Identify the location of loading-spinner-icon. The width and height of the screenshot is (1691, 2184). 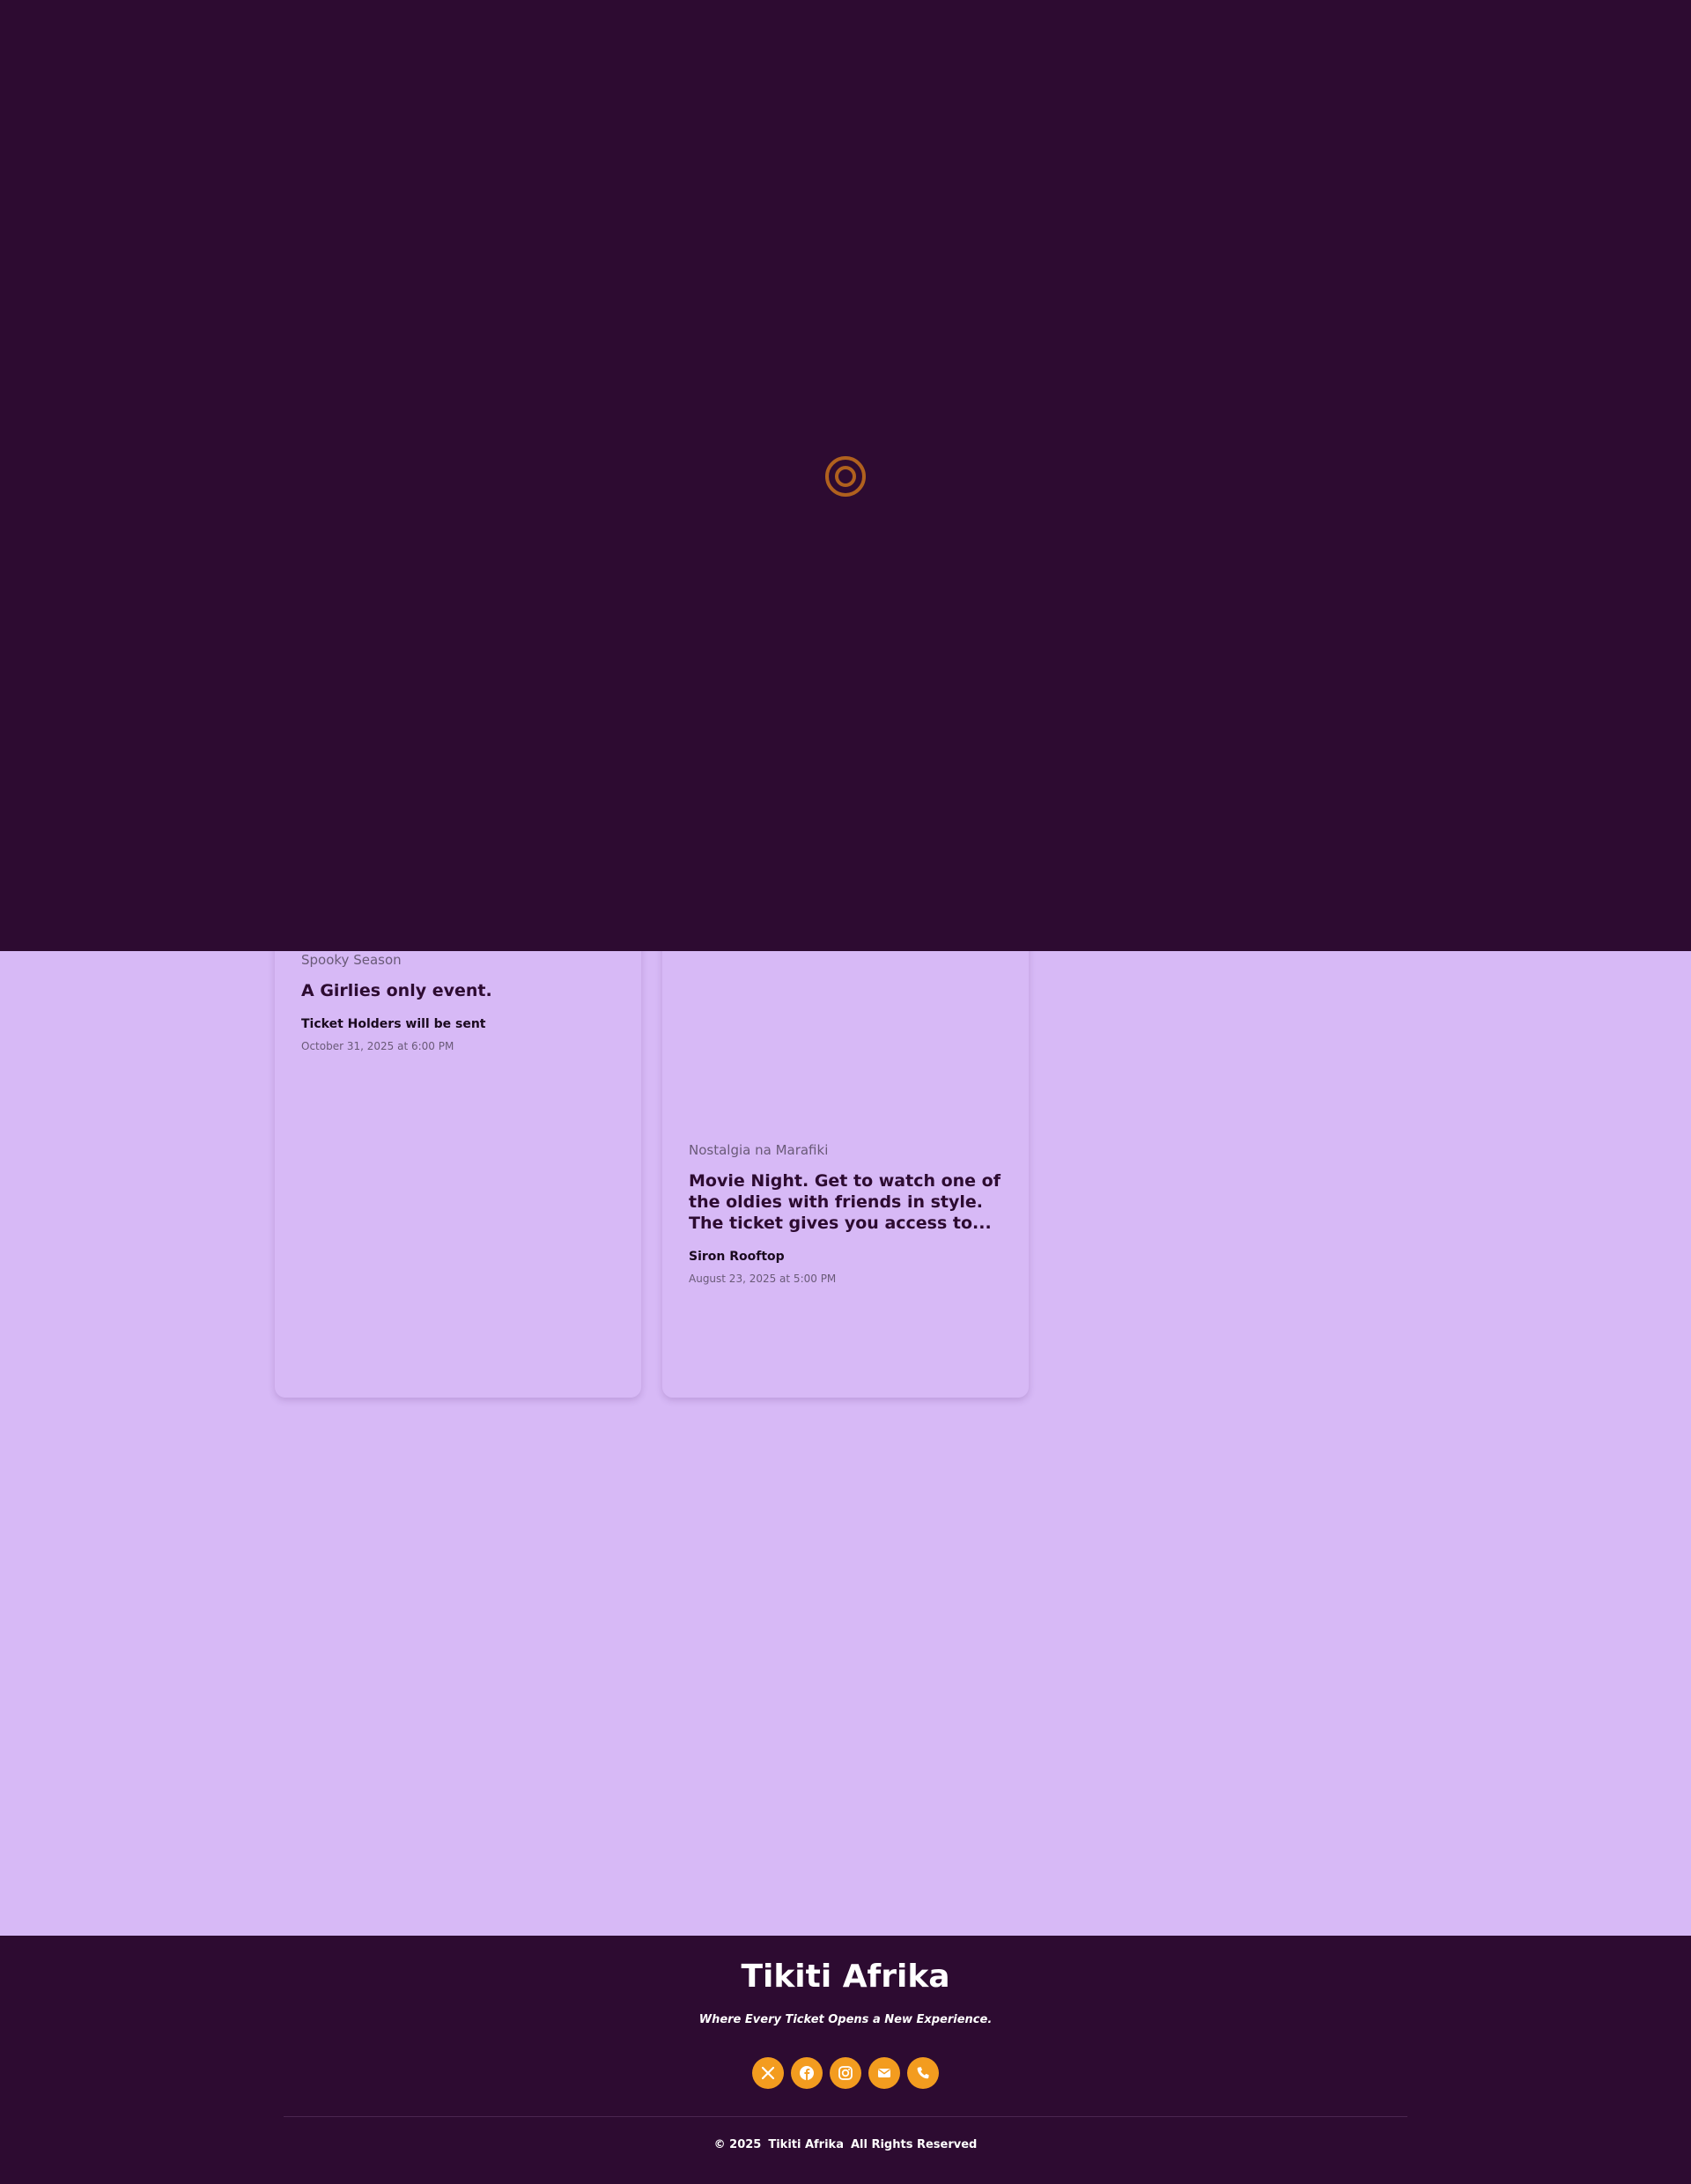
(845, 476).